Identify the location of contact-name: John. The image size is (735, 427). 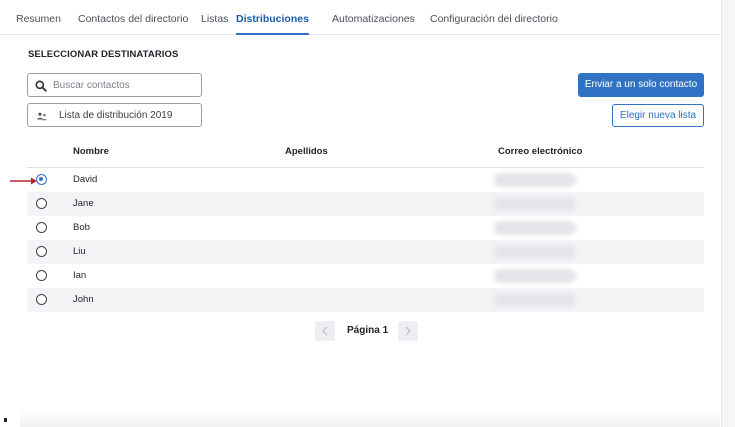
(83, 299).